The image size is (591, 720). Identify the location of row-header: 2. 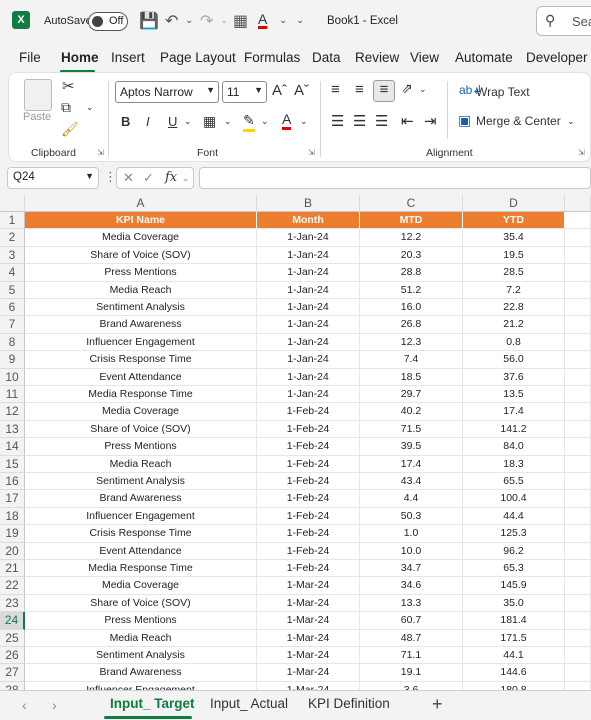
(12, 238).